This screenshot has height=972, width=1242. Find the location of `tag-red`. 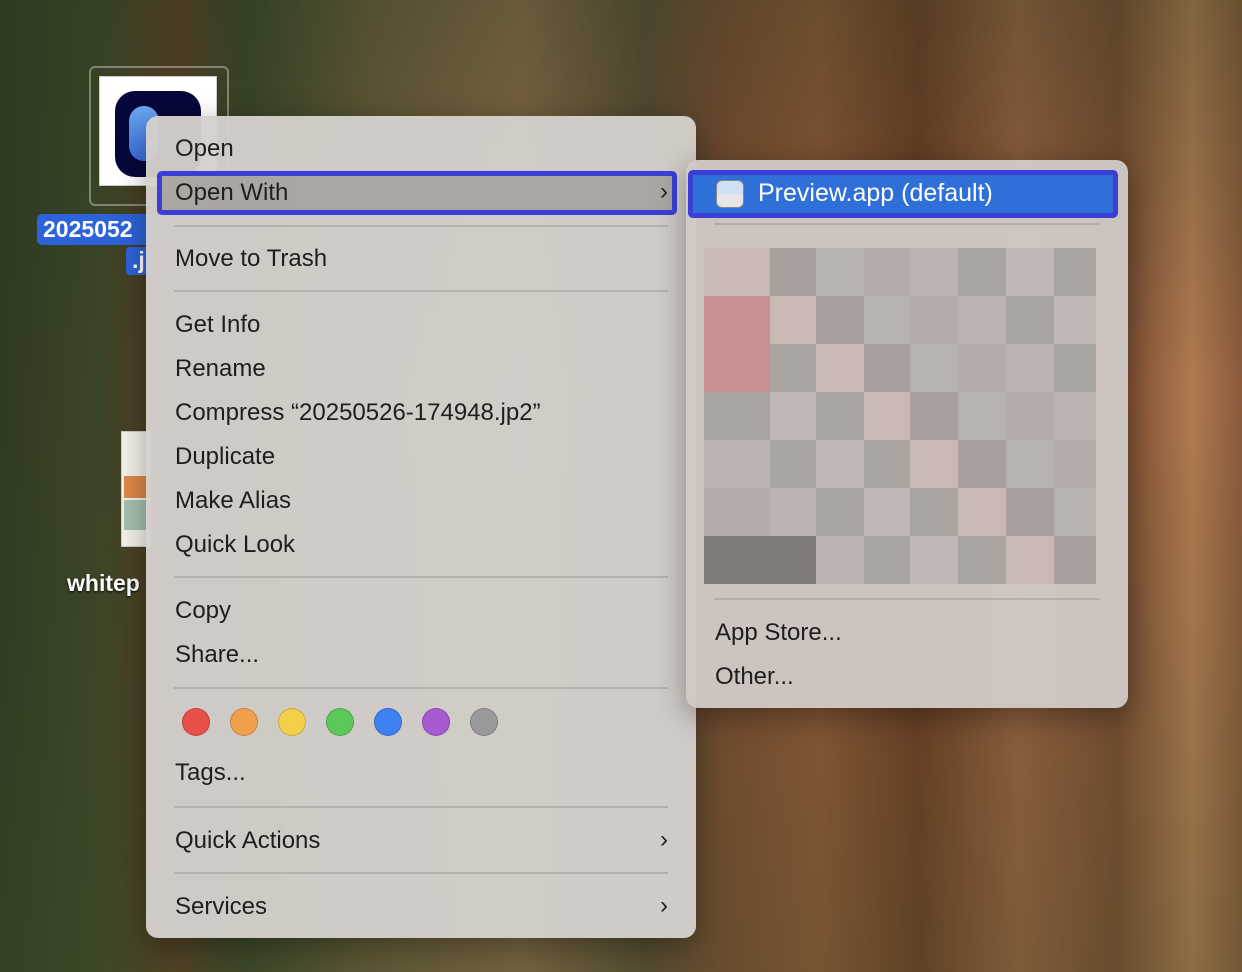

tag-red is located at coordinates (196, 722).